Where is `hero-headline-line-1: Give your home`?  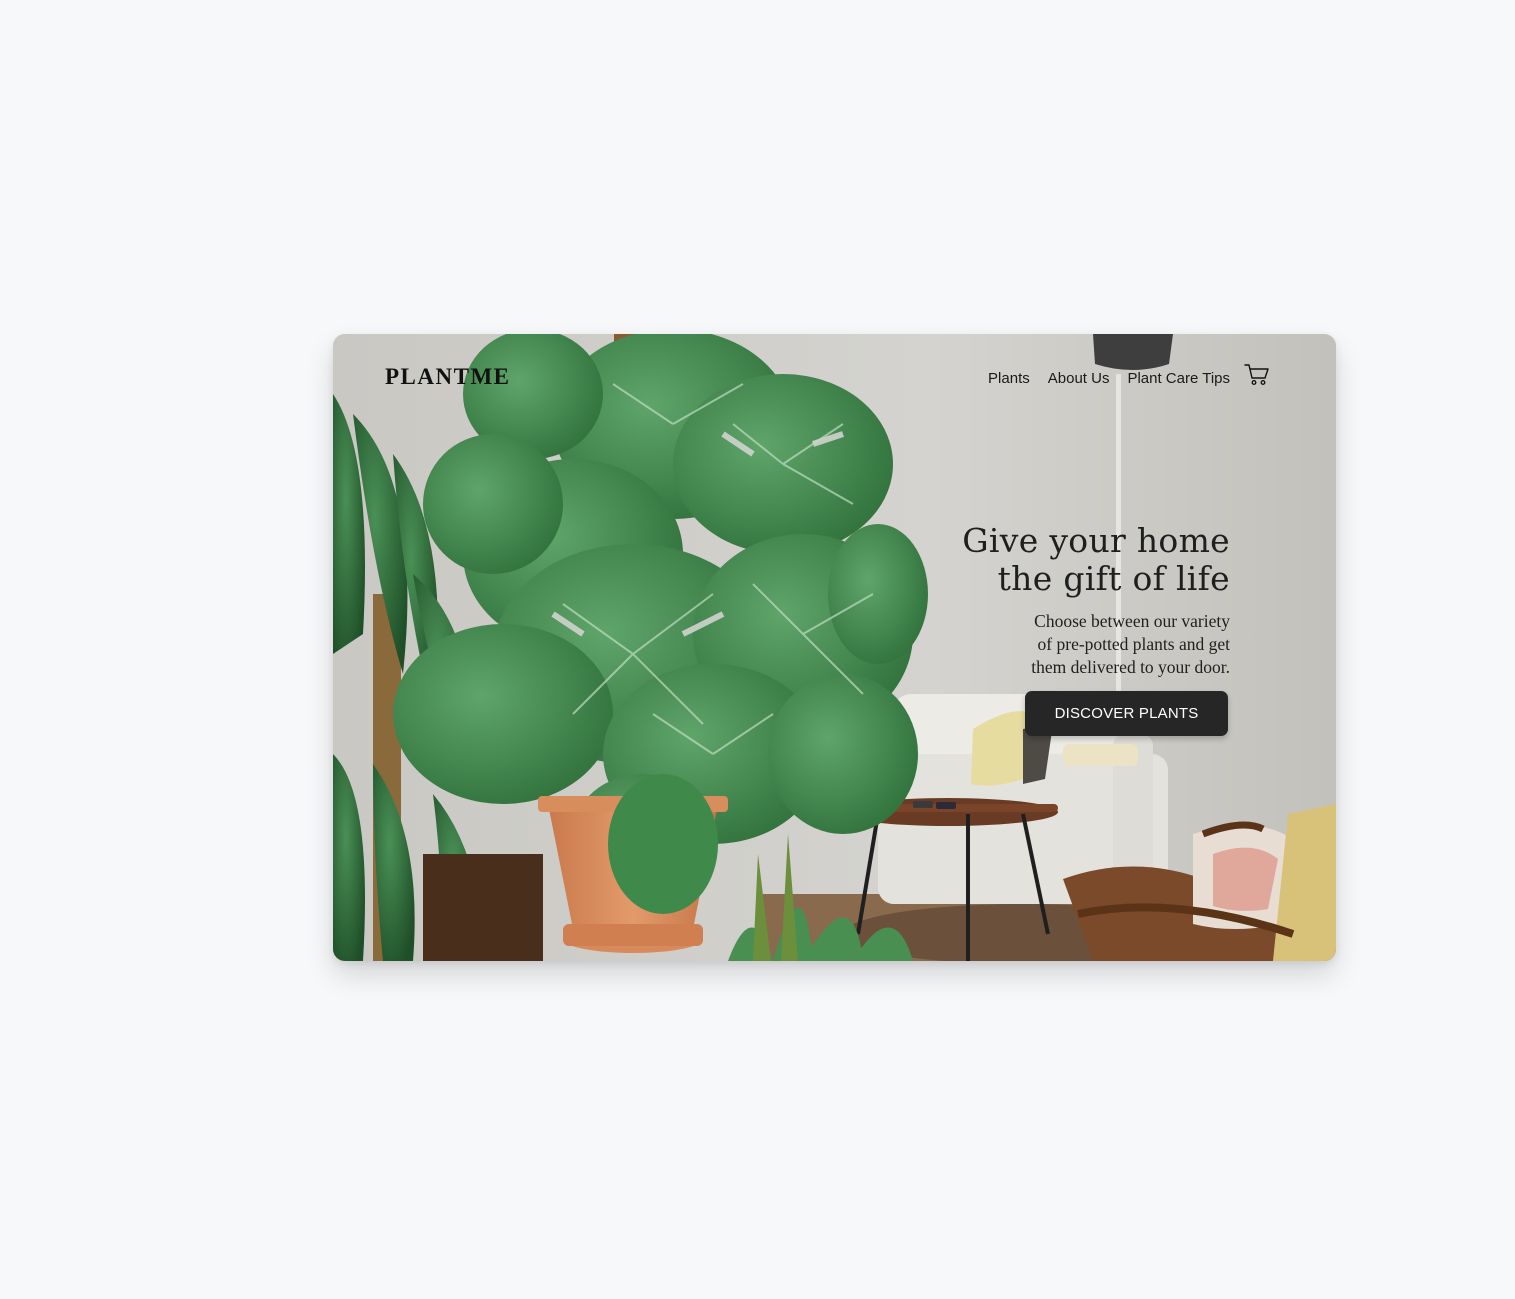
hero-headline-line-1: Give your home is located at coordinates (1096, 540).